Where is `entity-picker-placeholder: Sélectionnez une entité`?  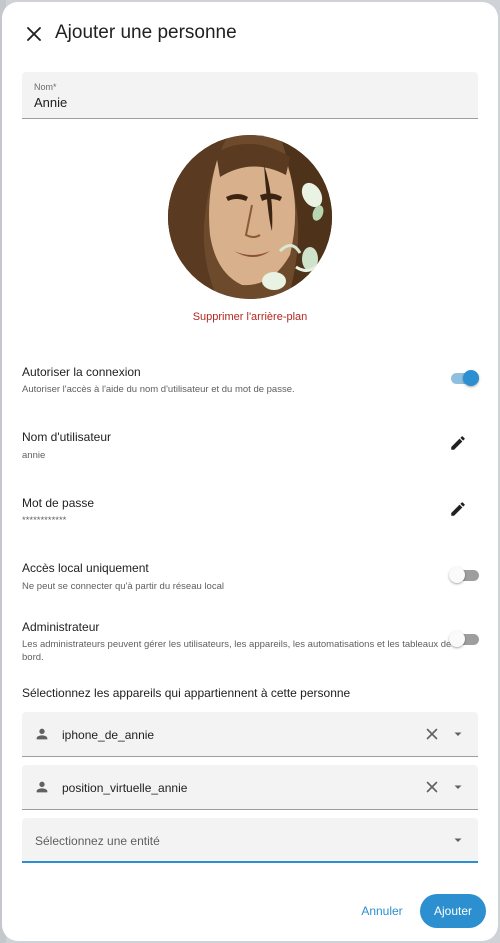
entity-picker-placeholder: Sélectionnez une entité is located at coordinates (97, 841).